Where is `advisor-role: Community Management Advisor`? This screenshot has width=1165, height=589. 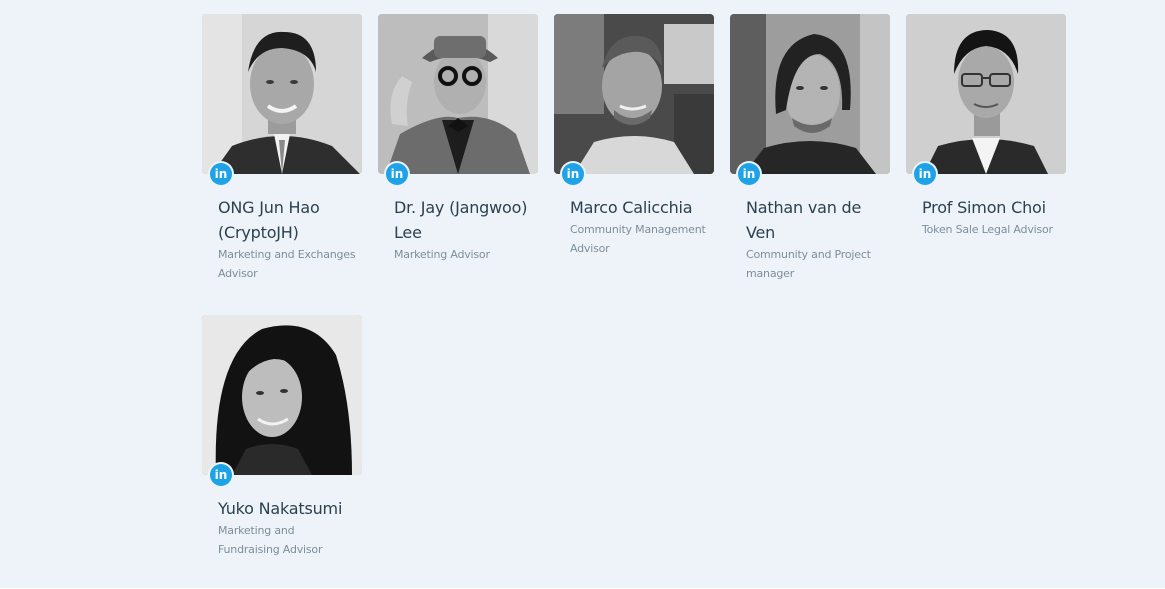 advisor-role: Community Management Advisor is located at coordinates (638, 239).